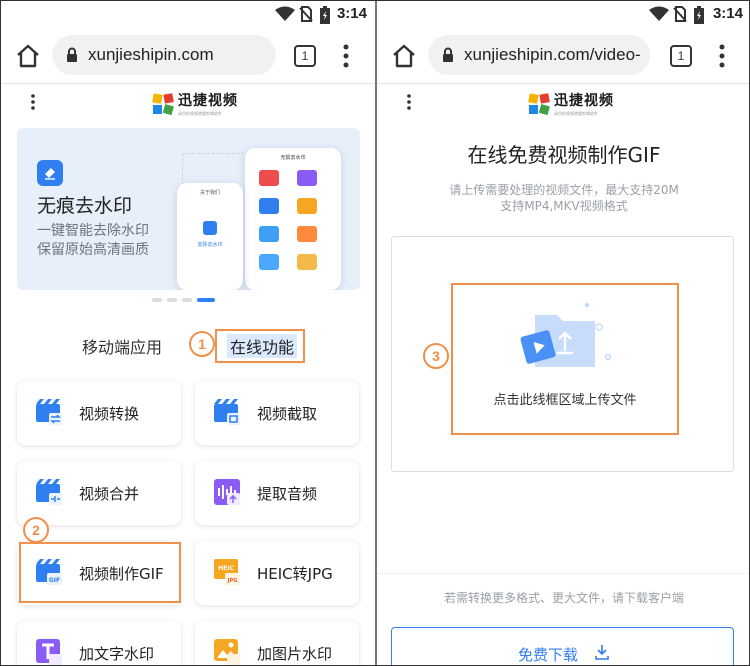  What do you see at coordinates (151, 54) in the screenshot?
I see `address-text: xunjieshipin.com` at bounding box center [151, 54].